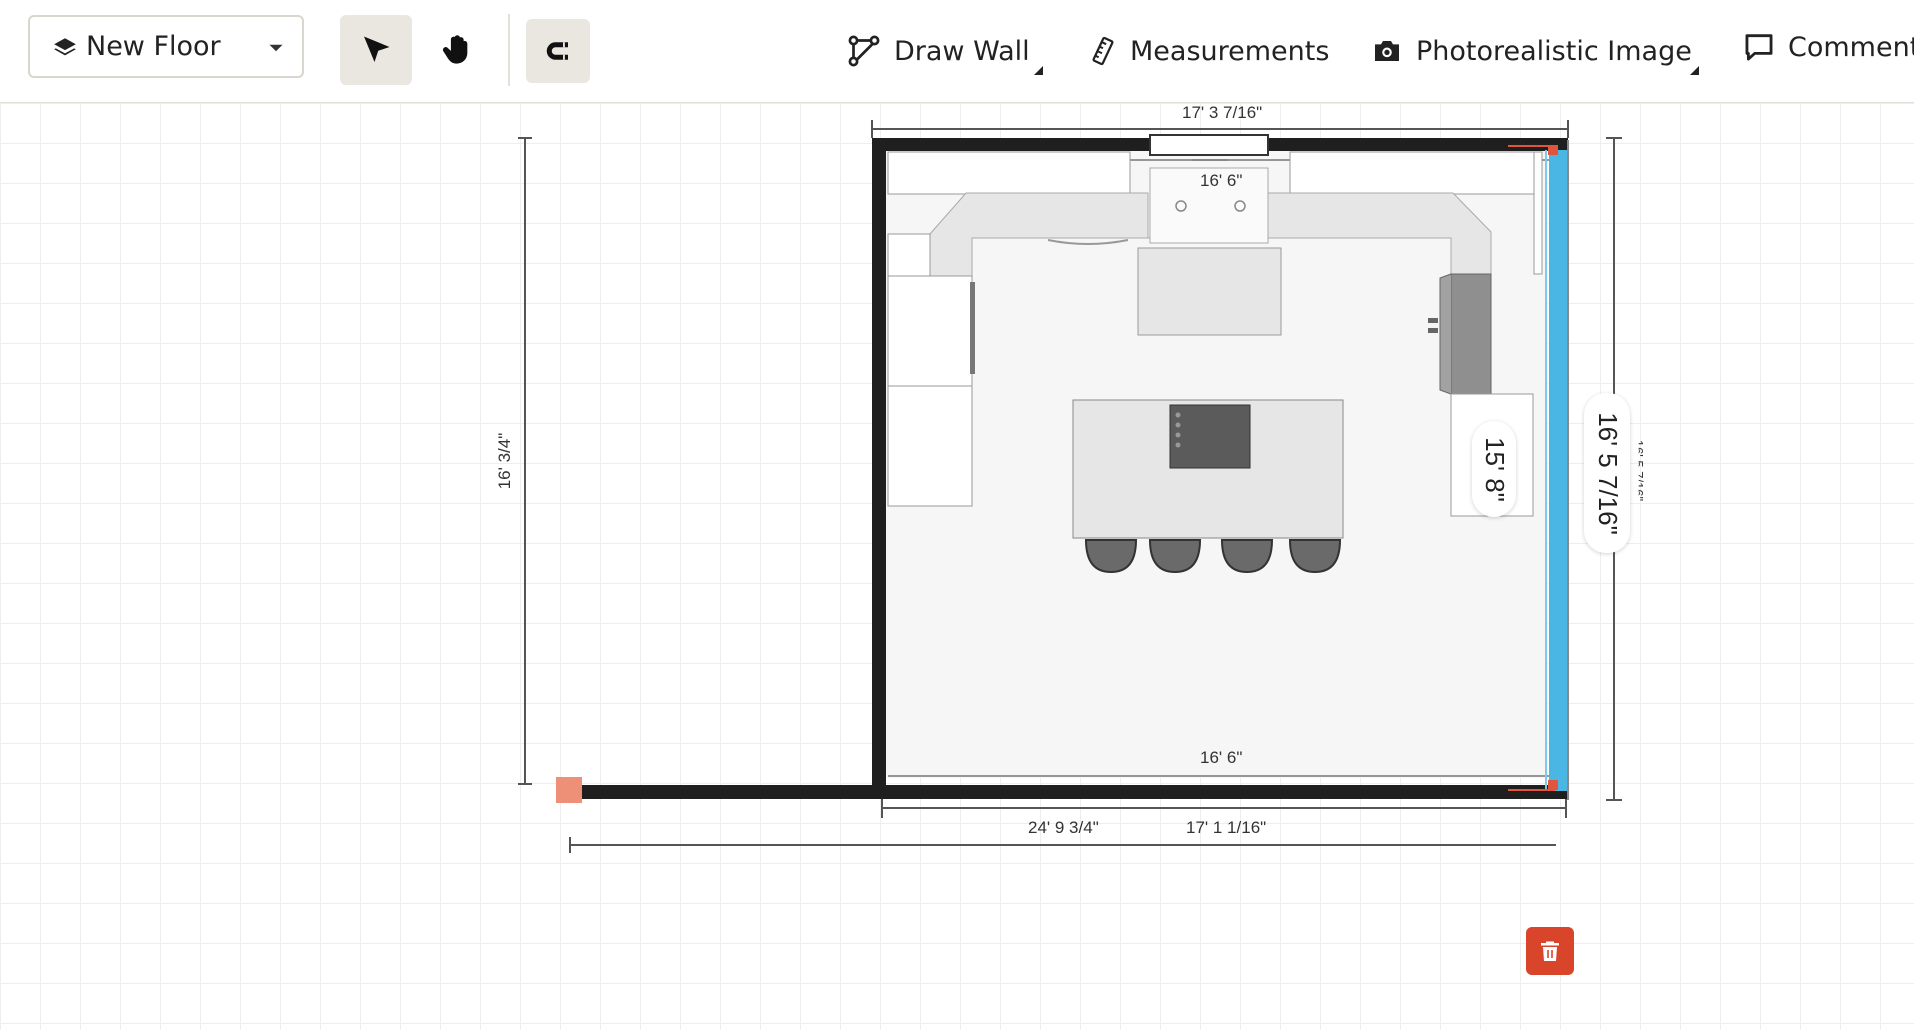 The height and width of the screenshot is (1030, 1914). I want to click on wall-right-selected, so click(1558, 470).